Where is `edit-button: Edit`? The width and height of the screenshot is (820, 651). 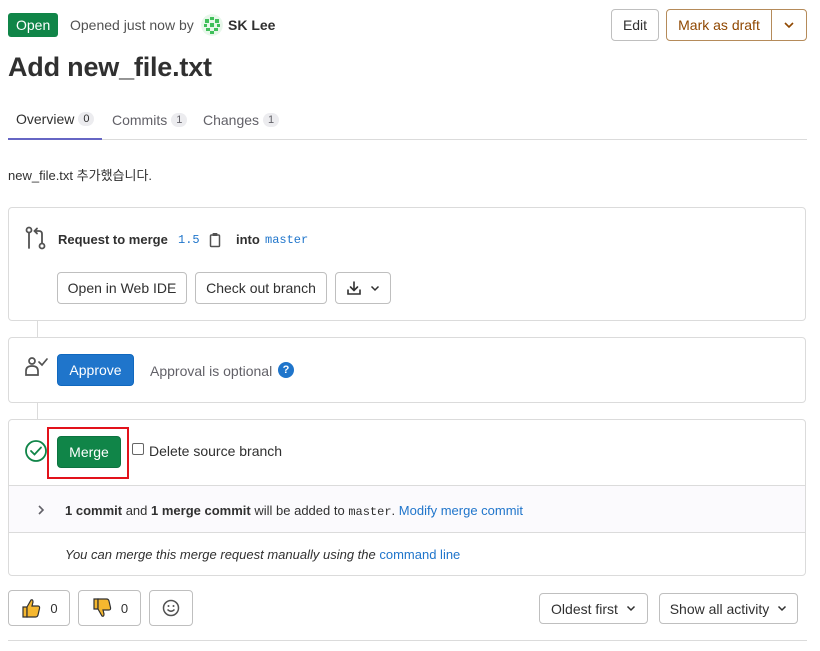
edit-button: Edit is located at coordinates (635, 25).